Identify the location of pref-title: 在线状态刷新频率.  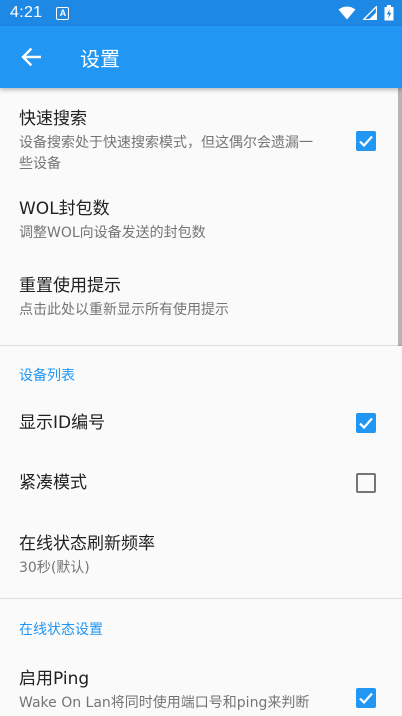
(87, 544).